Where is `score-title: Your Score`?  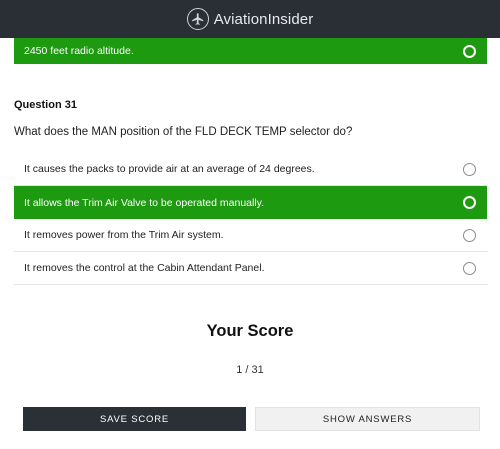 score-title: Your Score is located at coordinates (250, 331).